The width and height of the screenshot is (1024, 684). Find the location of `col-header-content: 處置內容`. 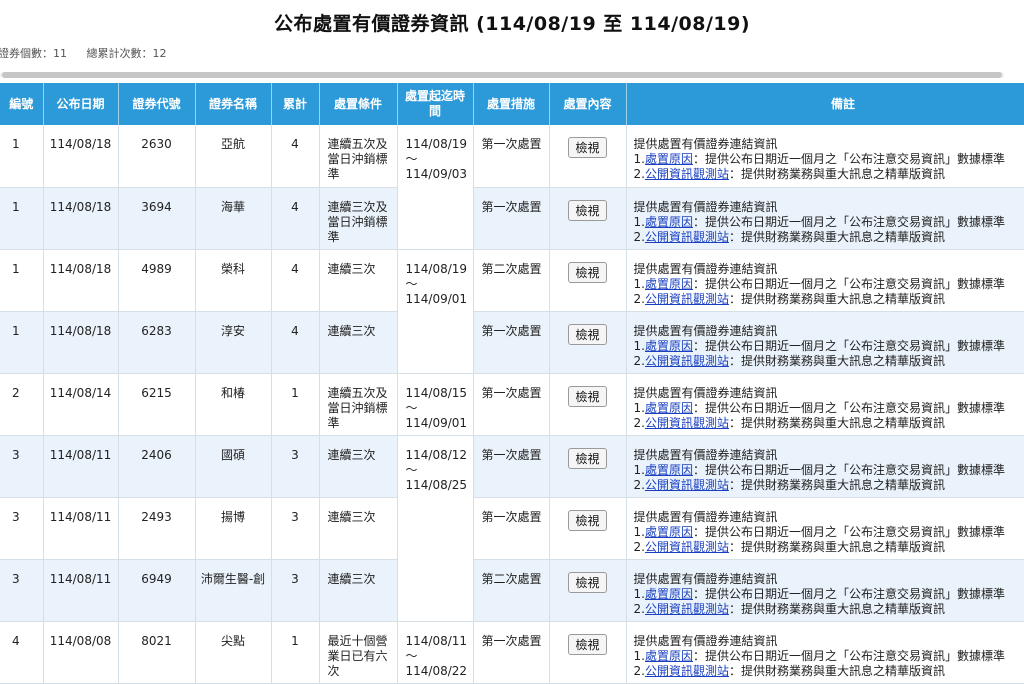

col-header-content: 處置內容 is located at coordinates (587, 104).